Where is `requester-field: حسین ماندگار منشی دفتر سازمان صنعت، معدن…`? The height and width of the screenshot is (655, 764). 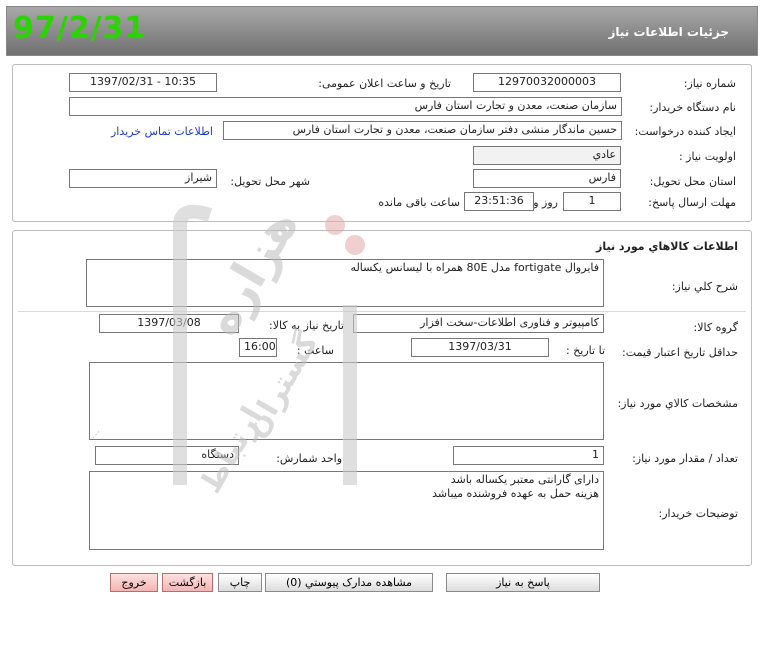 requester-field: حسین ماندگار منشی دفتر سازمان صنعت، معدن… is located at coordinates (422, 130).